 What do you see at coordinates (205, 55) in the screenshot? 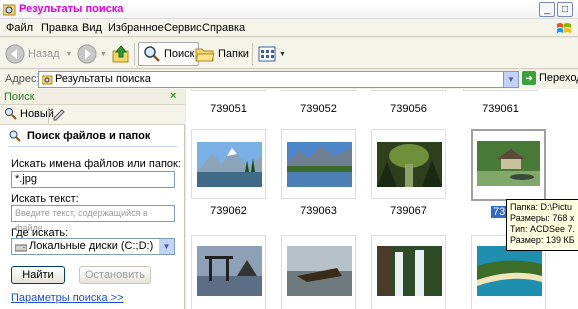
I see `folders-icon` at bounding box center [205, 55].